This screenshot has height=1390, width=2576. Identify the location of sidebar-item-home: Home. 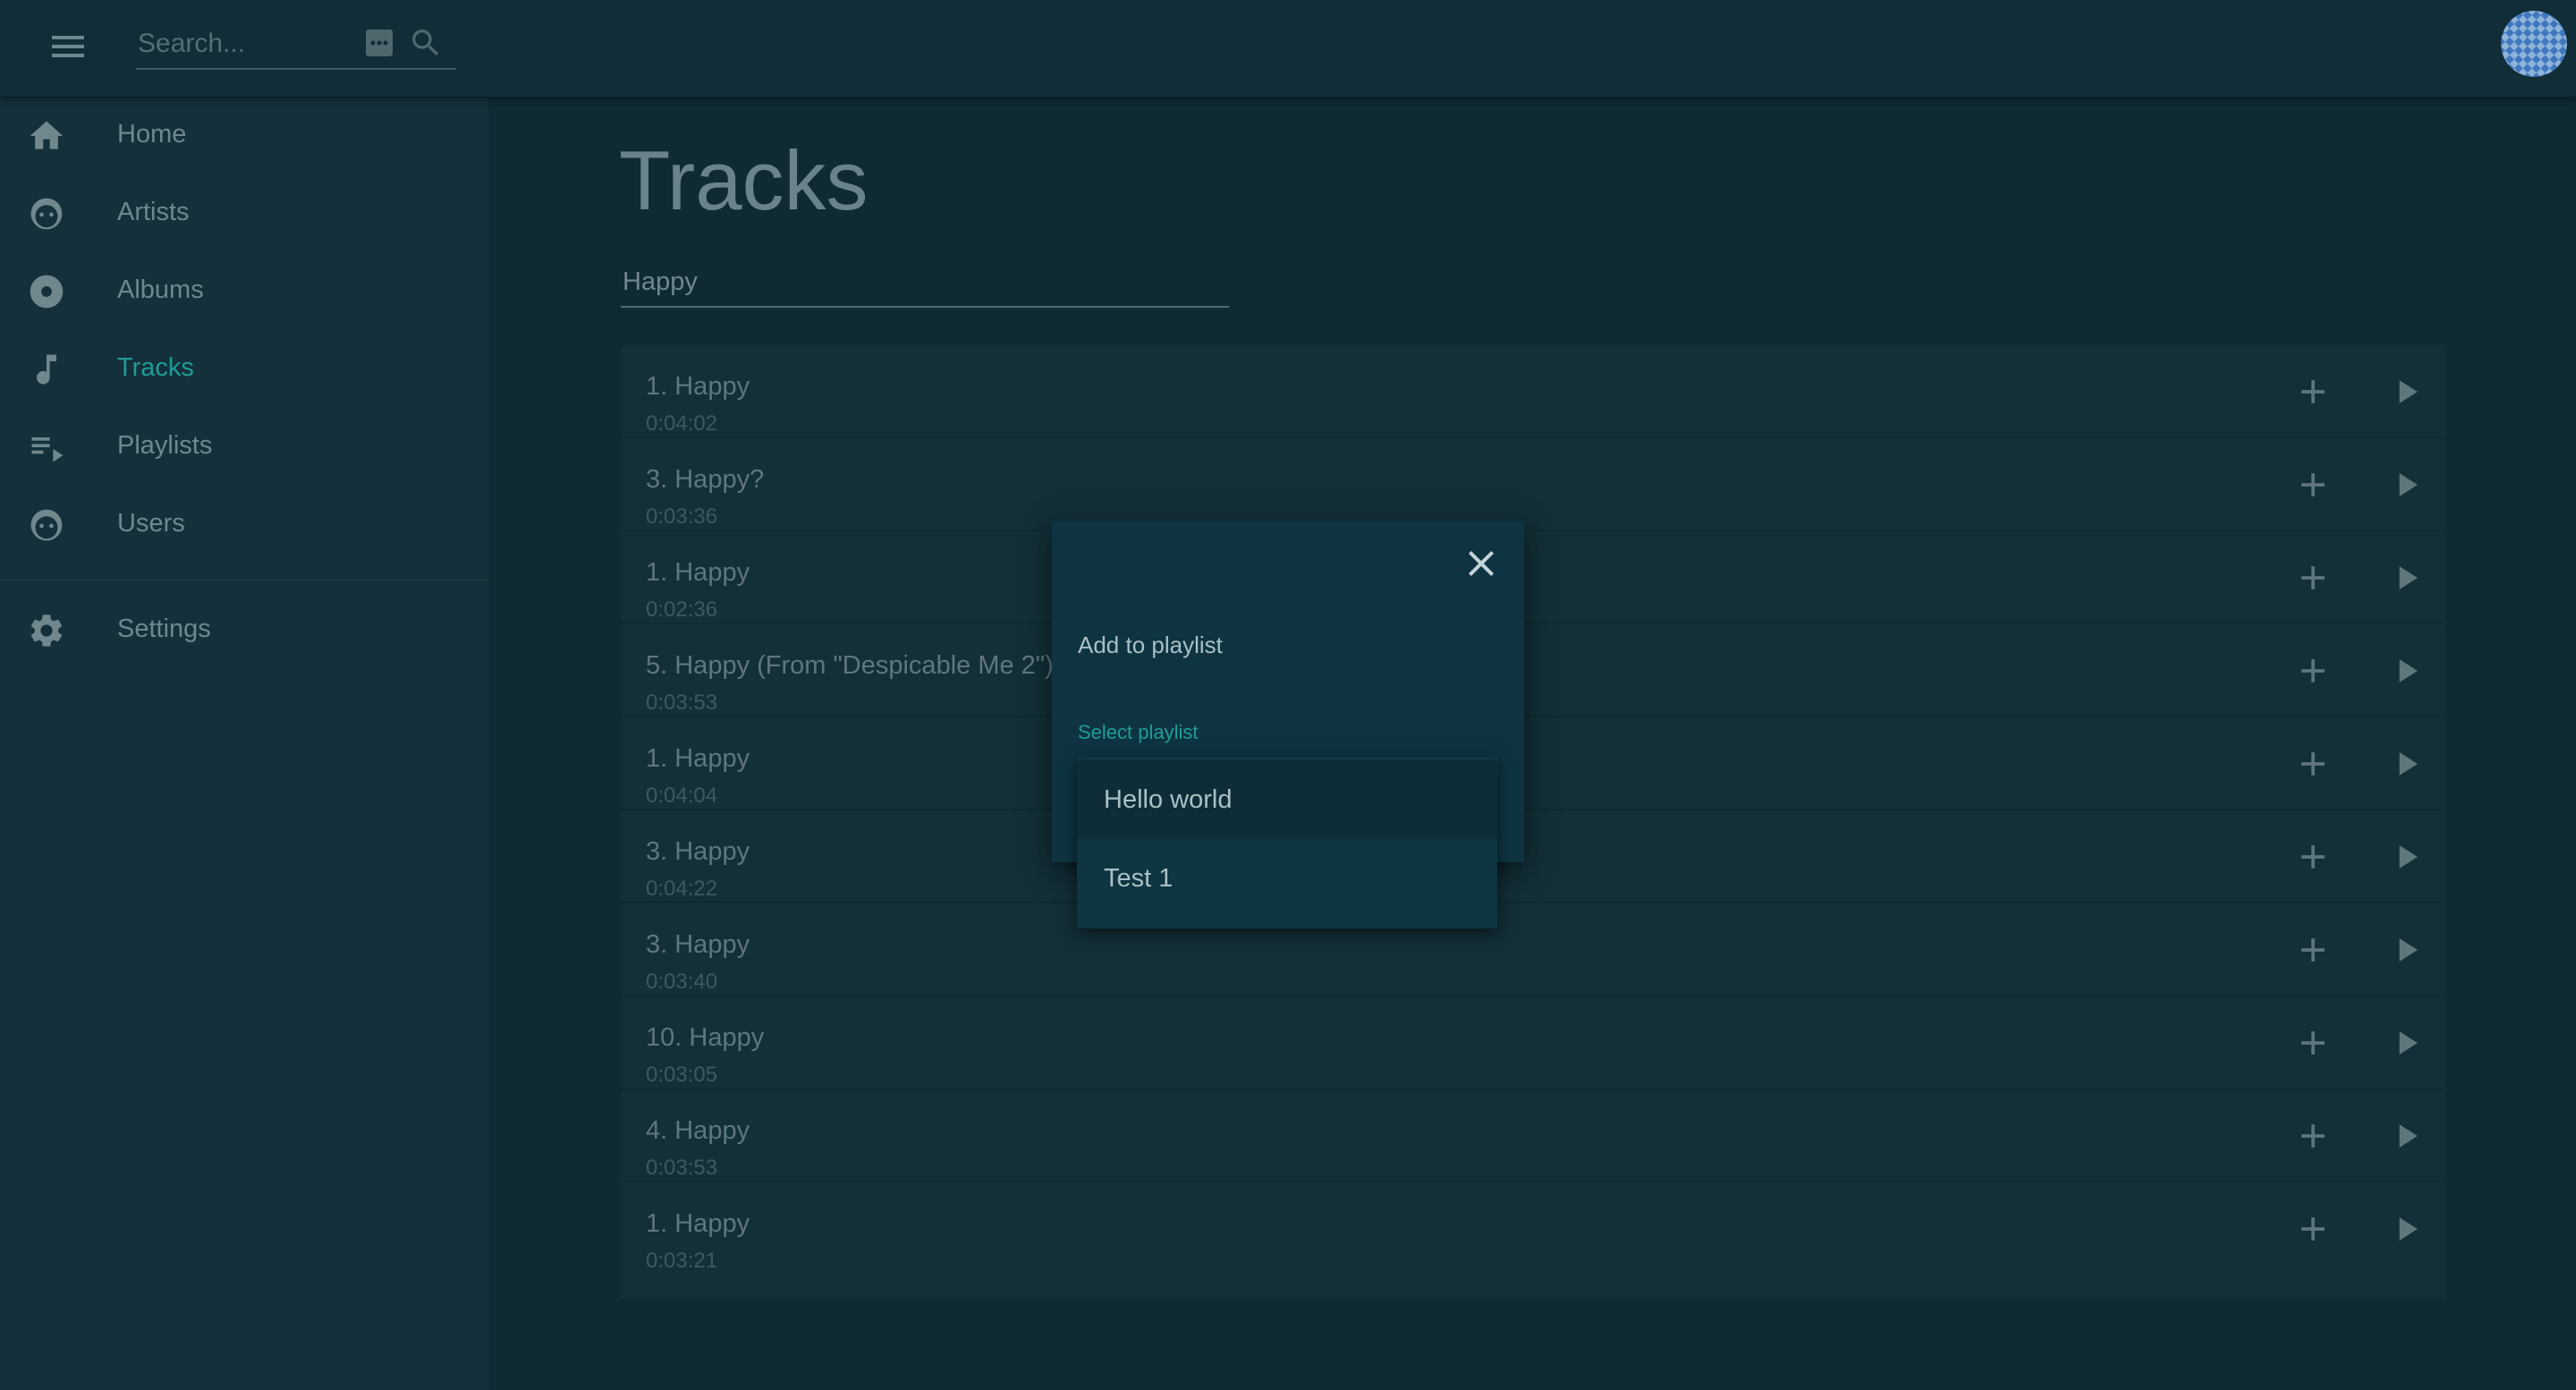
(244, 136).